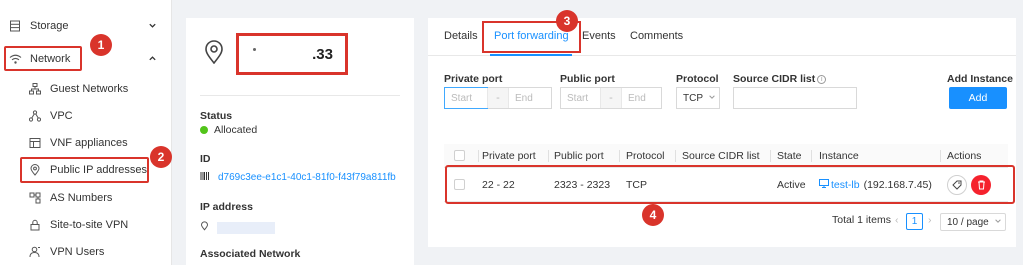  I want to click on pagination-total: Total 1 items, so click(861, 220).